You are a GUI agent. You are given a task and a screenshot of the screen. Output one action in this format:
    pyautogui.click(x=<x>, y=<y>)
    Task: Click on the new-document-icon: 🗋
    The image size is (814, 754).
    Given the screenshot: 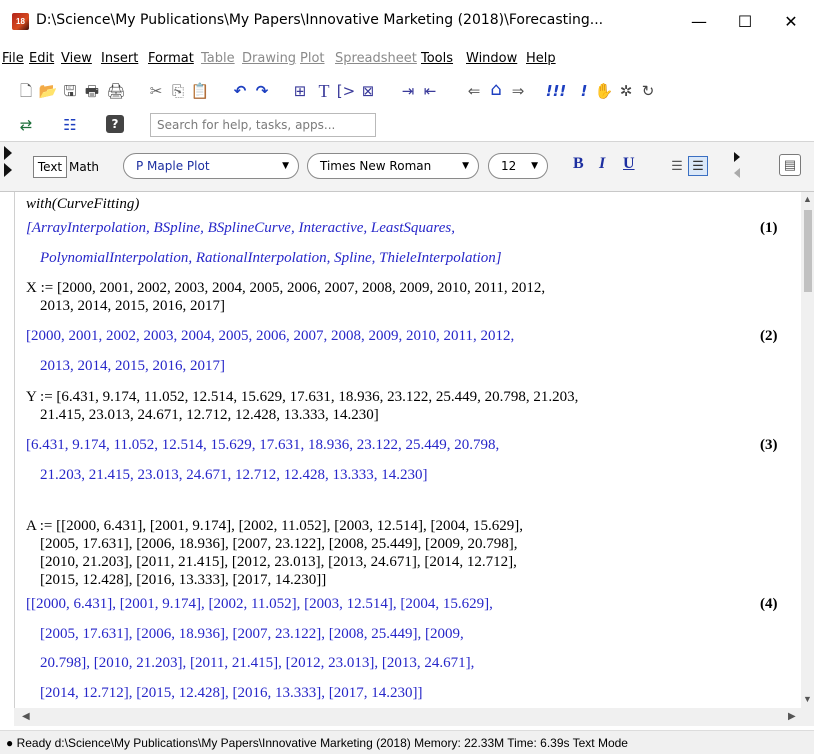 What is the action you would take?
    pyautogui.click(x=26, y=91)
    